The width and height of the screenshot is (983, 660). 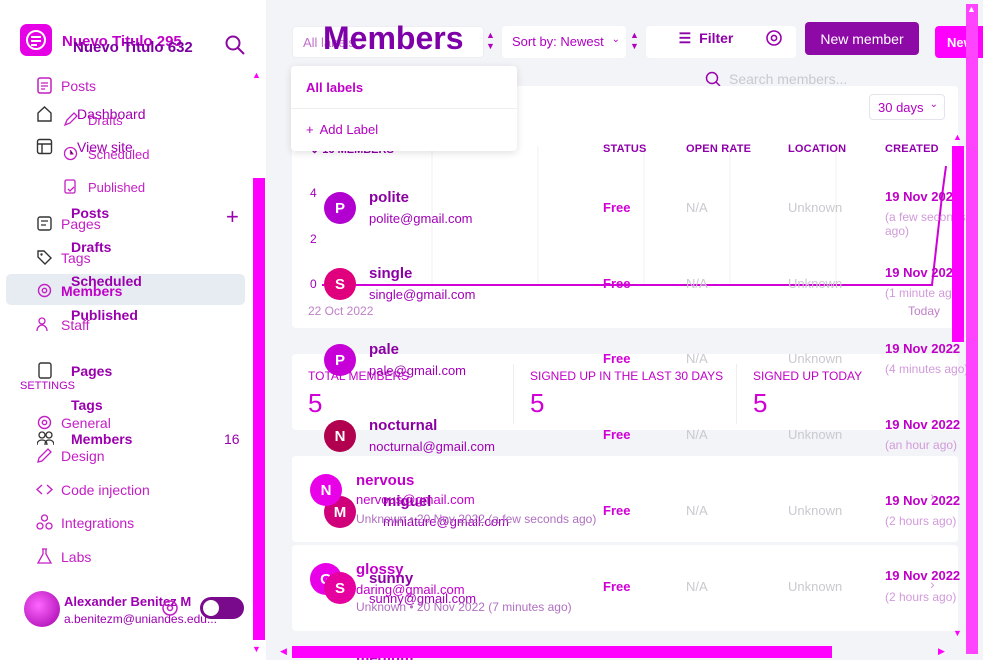 What do you see at coordinates (380, 569) in the screenshot?
I see `member-name: glossy` at bounding box center [380, 569].